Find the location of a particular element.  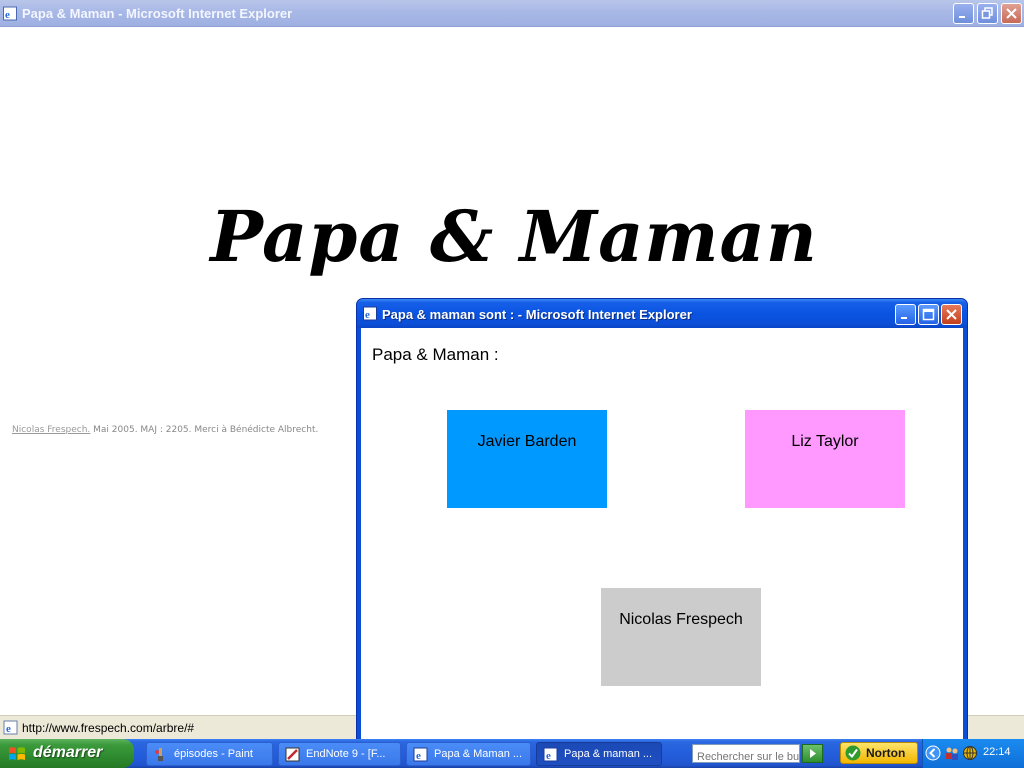

close-button is located at coordinates (1011, 13).